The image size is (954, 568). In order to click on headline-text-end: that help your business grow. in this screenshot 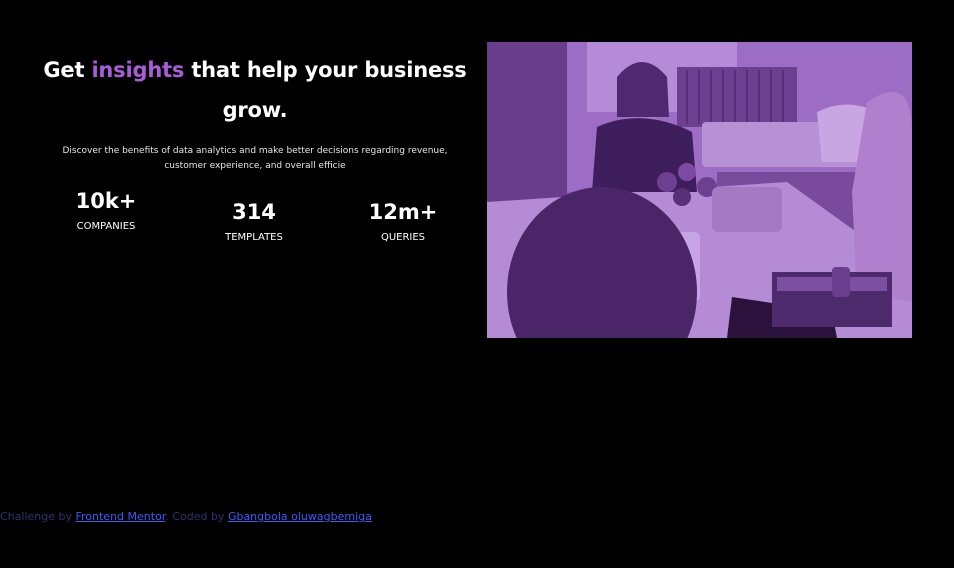, I will do `click(329, 90)`.